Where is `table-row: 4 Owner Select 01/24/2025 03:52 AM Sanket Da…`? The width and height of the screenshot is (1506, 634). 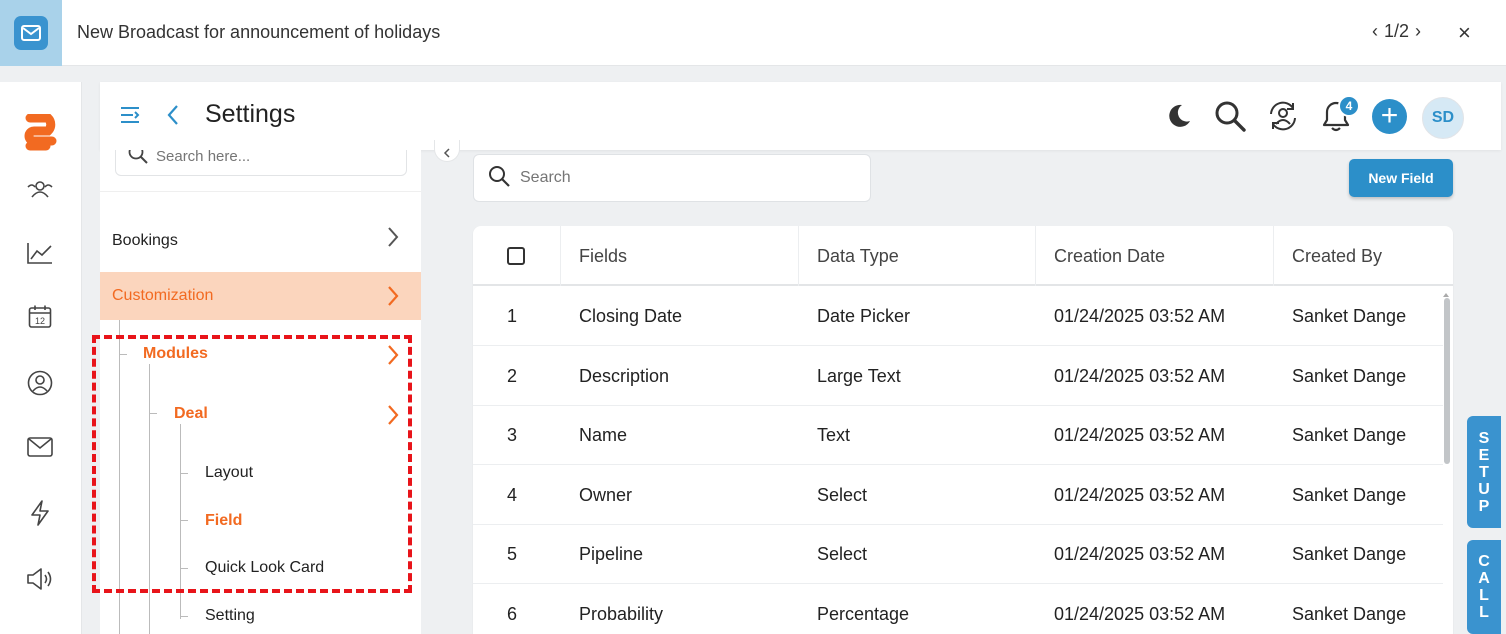 table-row: 4 Owner Select 01/24/2025 03:52 AM Sanket Da… is located at coordinates (958, 495).